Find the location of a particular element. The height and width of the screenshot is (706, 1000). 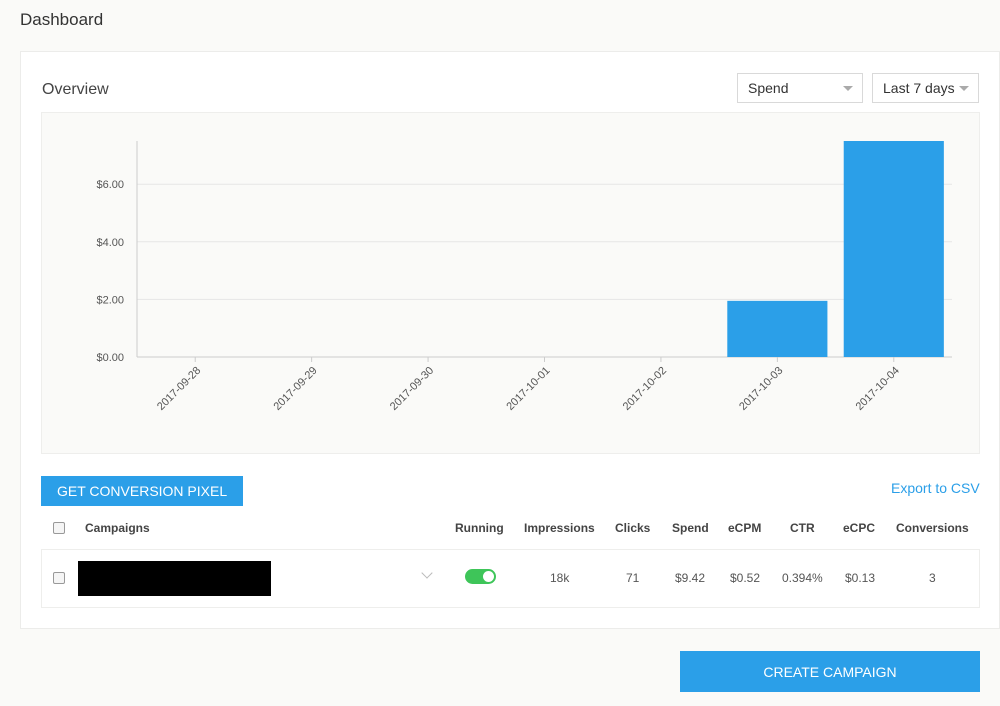

chevron-down-icon is located at coordinates (427, 573).